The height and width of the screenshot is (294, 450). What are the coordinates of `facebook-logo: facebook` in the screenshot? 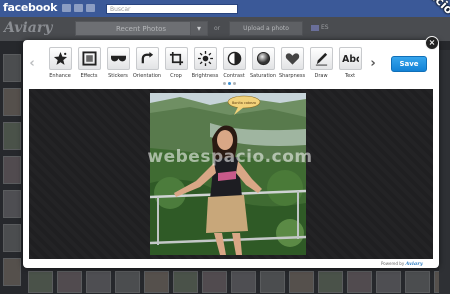 It's located at (30, 7).